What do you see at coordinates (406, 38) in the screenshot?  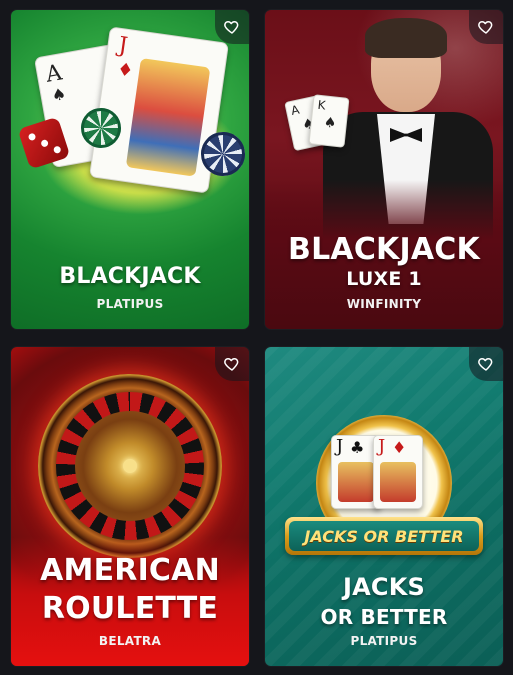 I see `dealer-hair` at bounding box center [406, 38].